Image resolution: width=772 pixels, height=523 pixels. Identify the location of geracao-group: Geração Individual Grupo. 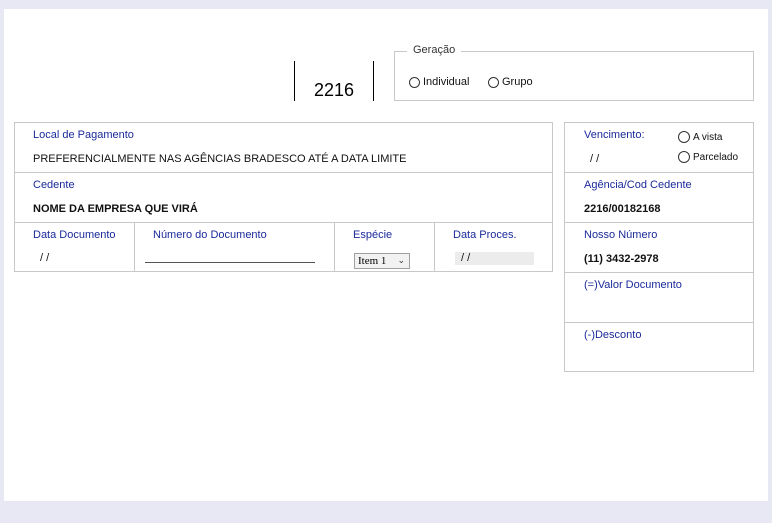
(574, 72).